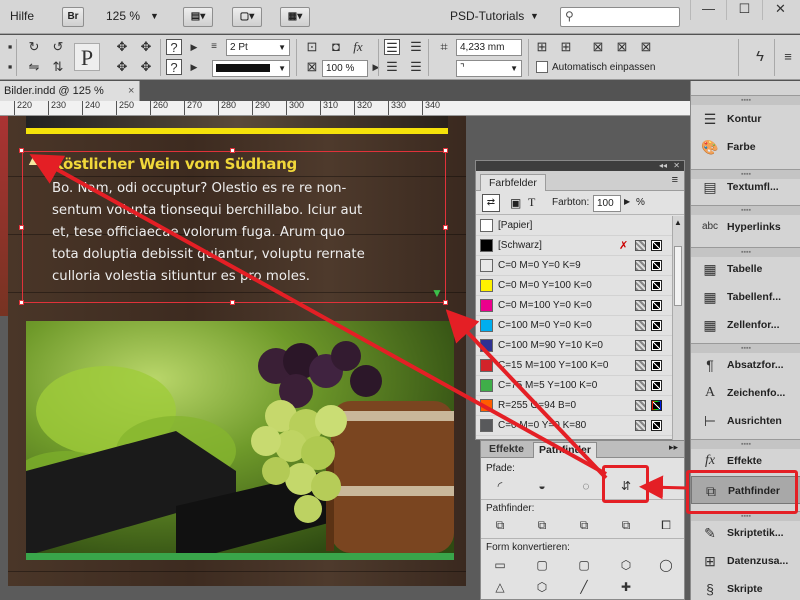  What do you see at coordinates (646, 47) in the screenshot?
I see `fit-content-to-frame-icon: ⊠` at bounding box center [646, 47].